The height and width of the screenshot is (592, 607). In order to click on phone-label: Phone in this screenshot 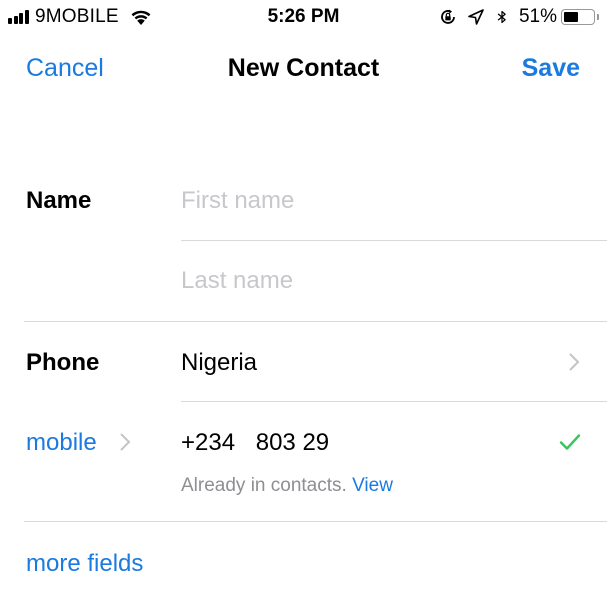, I will do `click(63, 362)`.